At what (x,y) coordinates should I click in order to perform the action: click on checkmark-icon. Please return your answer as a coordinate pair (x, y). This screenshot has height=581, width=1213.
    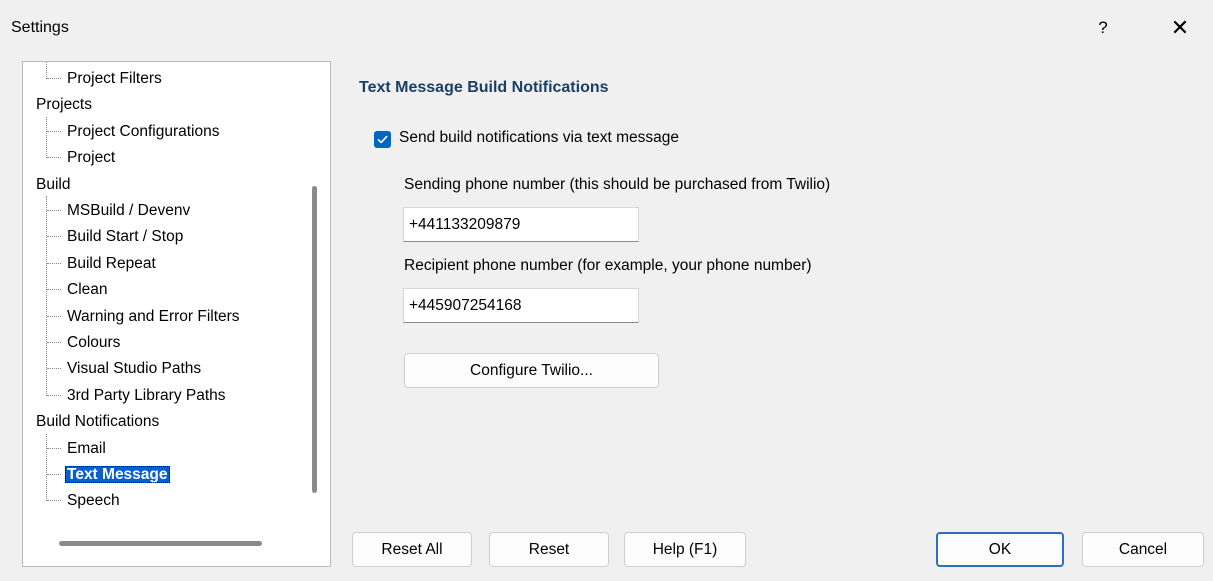
    Looking at the image, I should click on (382, 139).